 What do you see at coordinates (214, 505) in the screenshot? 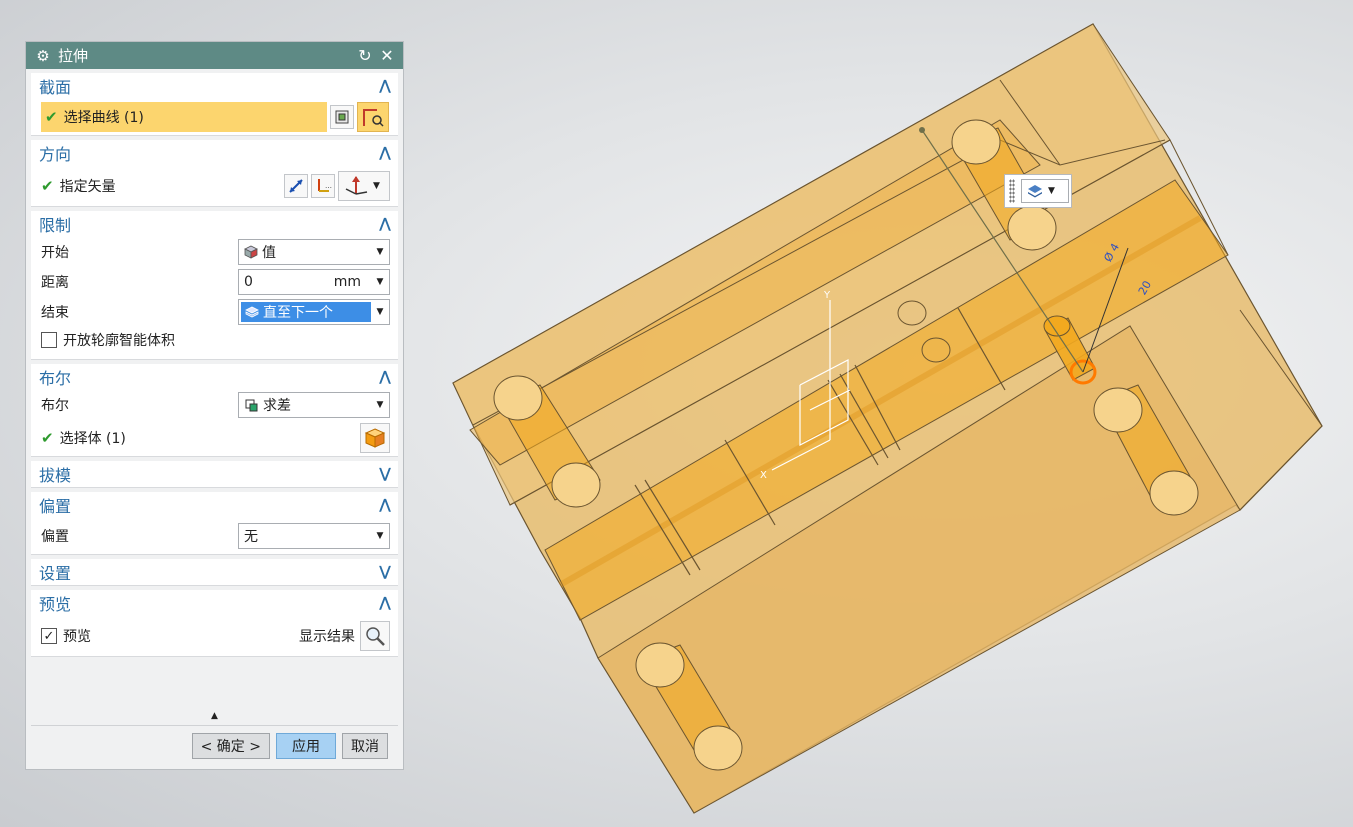
I see `offset-header: 偏置 ⋀` at bounding box center [214, 505].